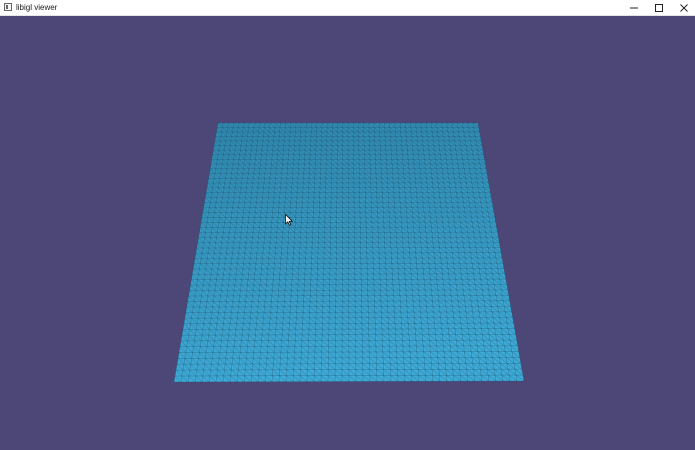 The height and width of the screenshot is (450, 695). I want to click on window-app-icon, so click(8, 7).